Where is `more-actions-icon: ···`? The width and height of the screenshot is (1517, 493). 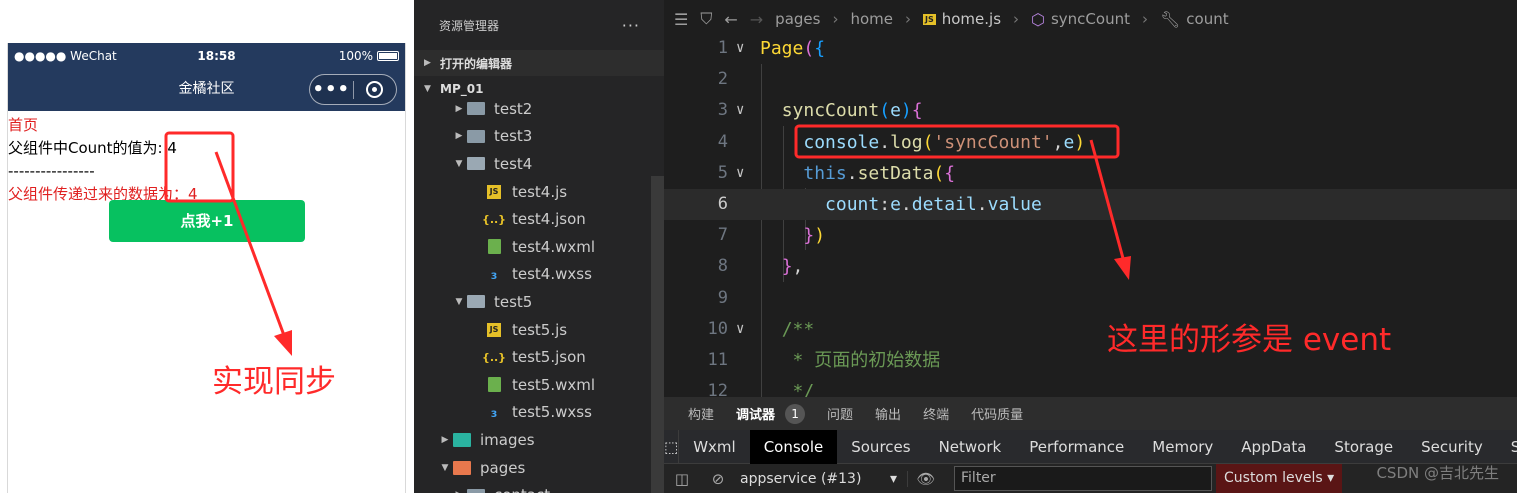
more-actions-icon: ··· is located at coordinates (631, 25).